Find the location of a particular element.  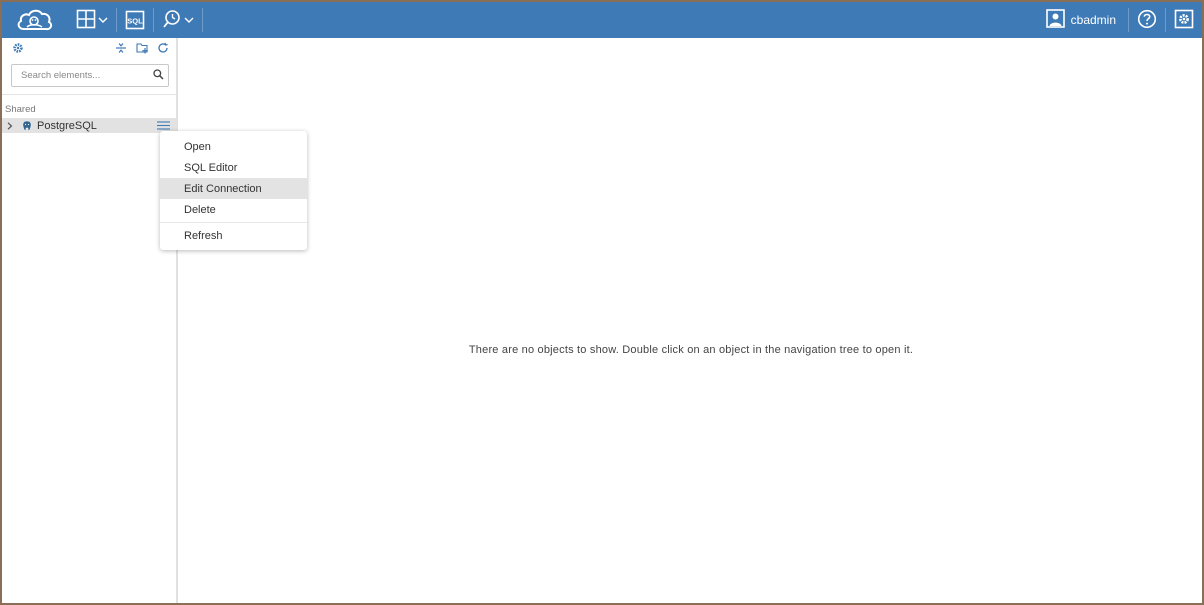

menu-item-open: Open is located at coordinates (233, 146).